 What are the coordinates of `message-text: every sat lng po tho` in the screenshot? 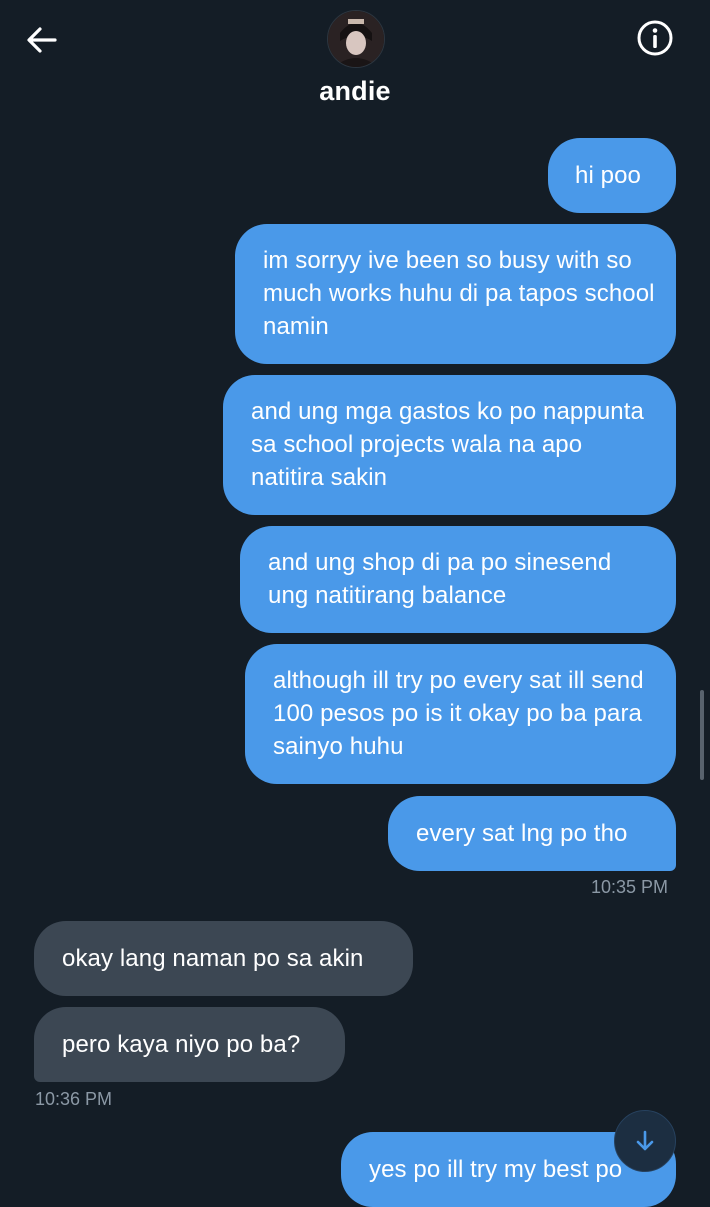 It's located at (522, 833).